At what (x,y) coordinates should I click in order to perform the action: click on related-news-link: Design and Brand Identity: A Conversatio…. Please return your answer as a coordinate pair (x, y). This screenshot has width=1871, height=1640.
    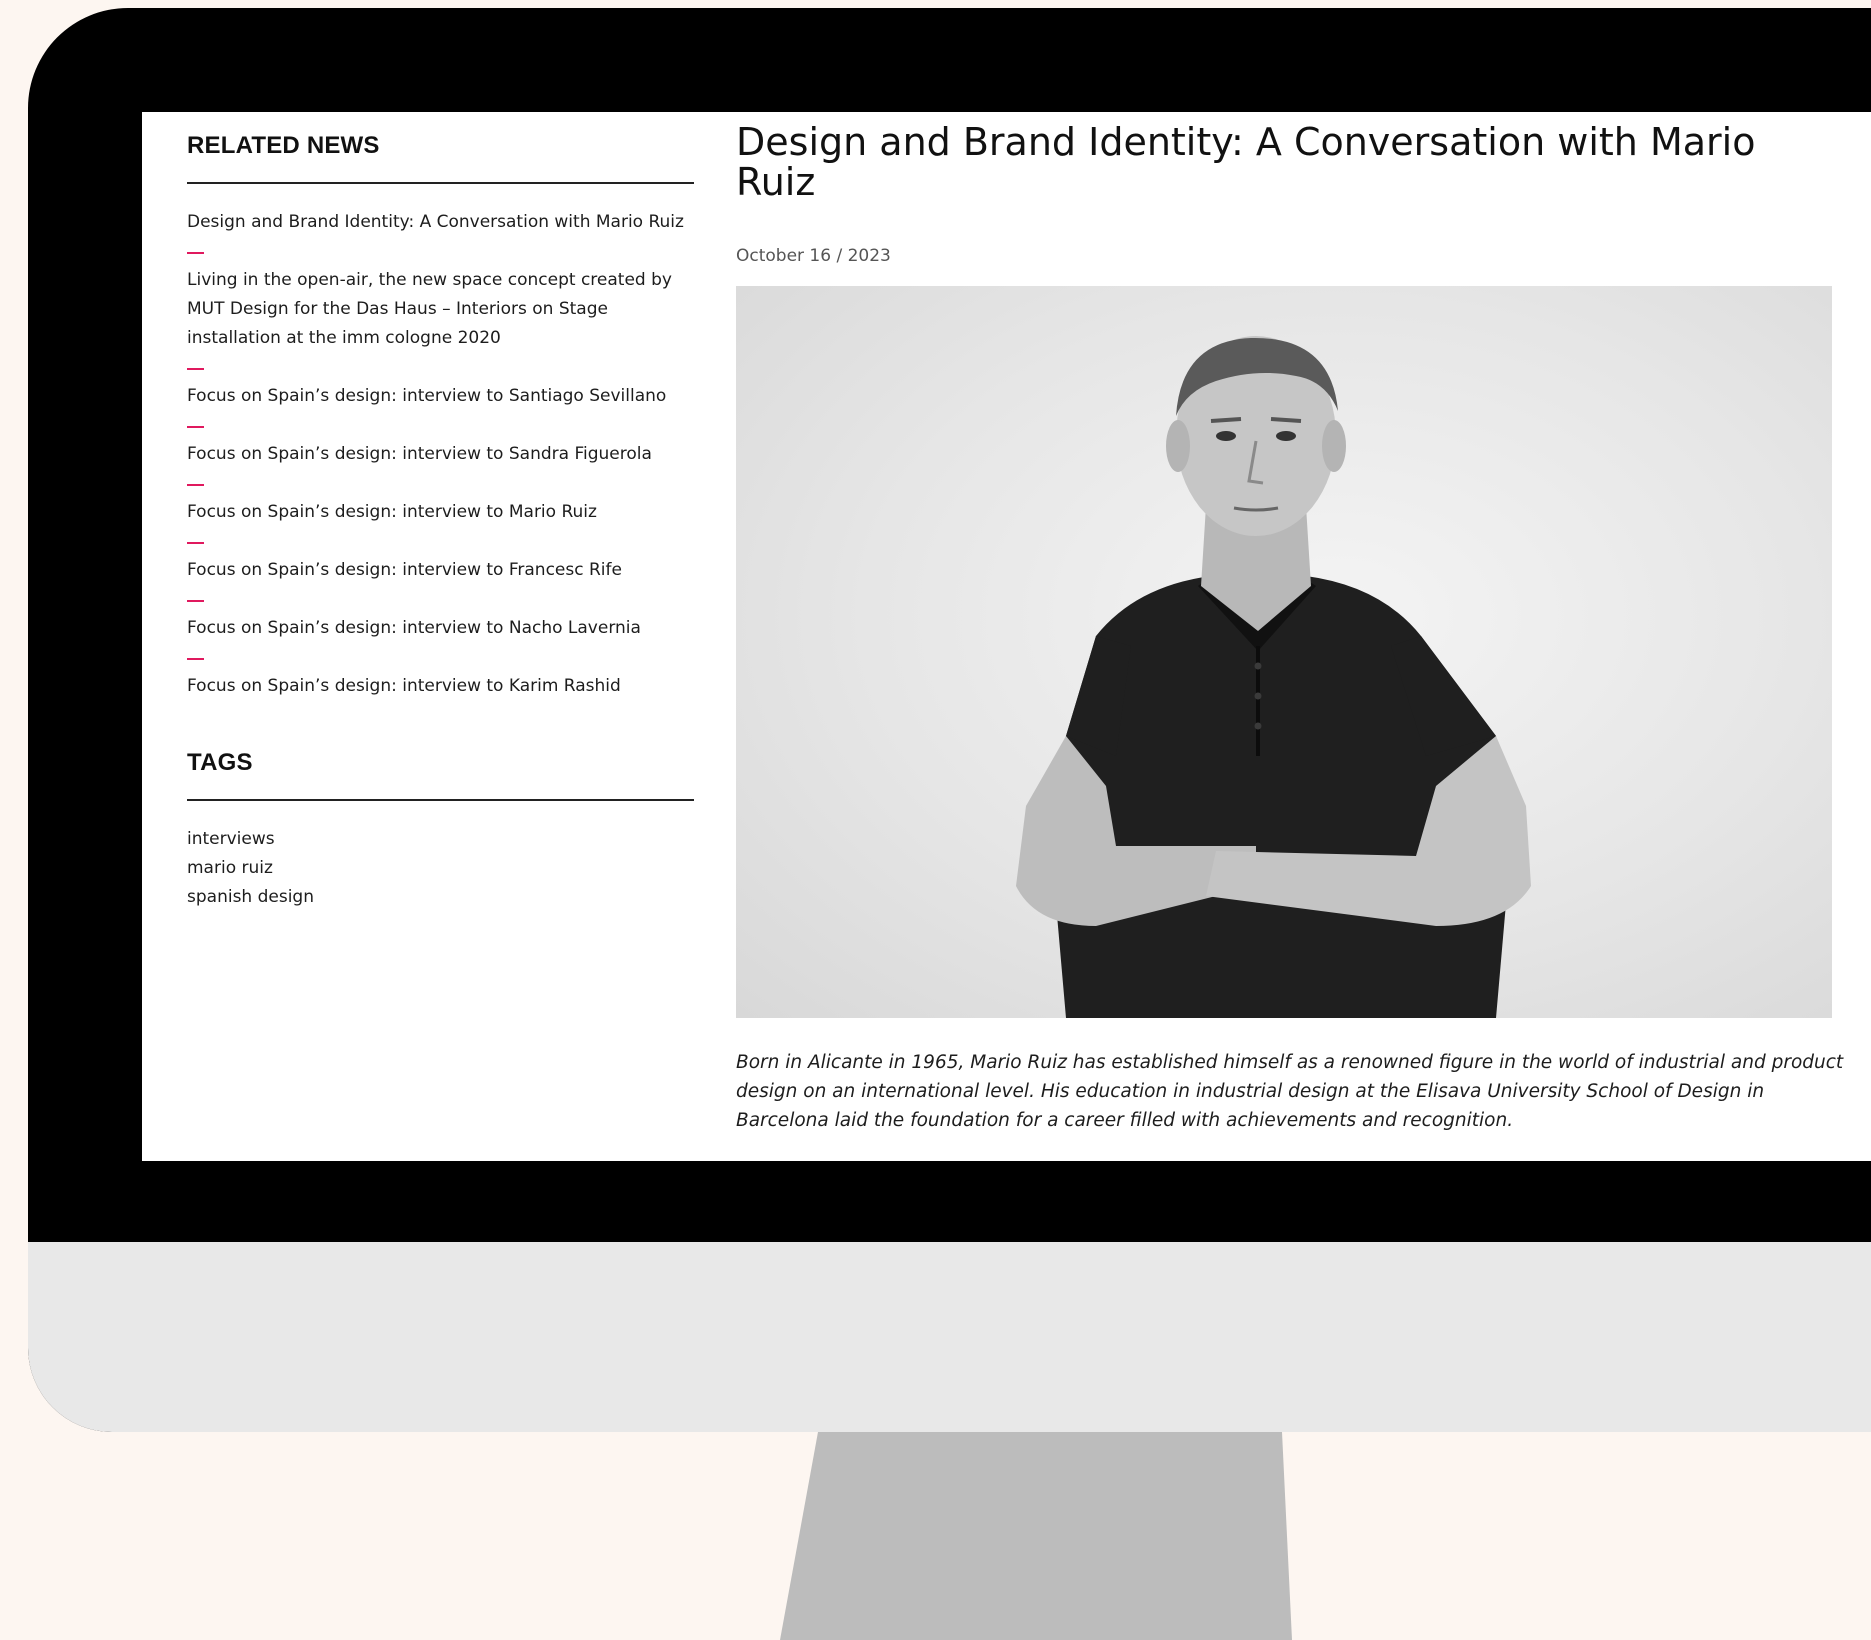
    Looking at the image, I should click on (435, 222).